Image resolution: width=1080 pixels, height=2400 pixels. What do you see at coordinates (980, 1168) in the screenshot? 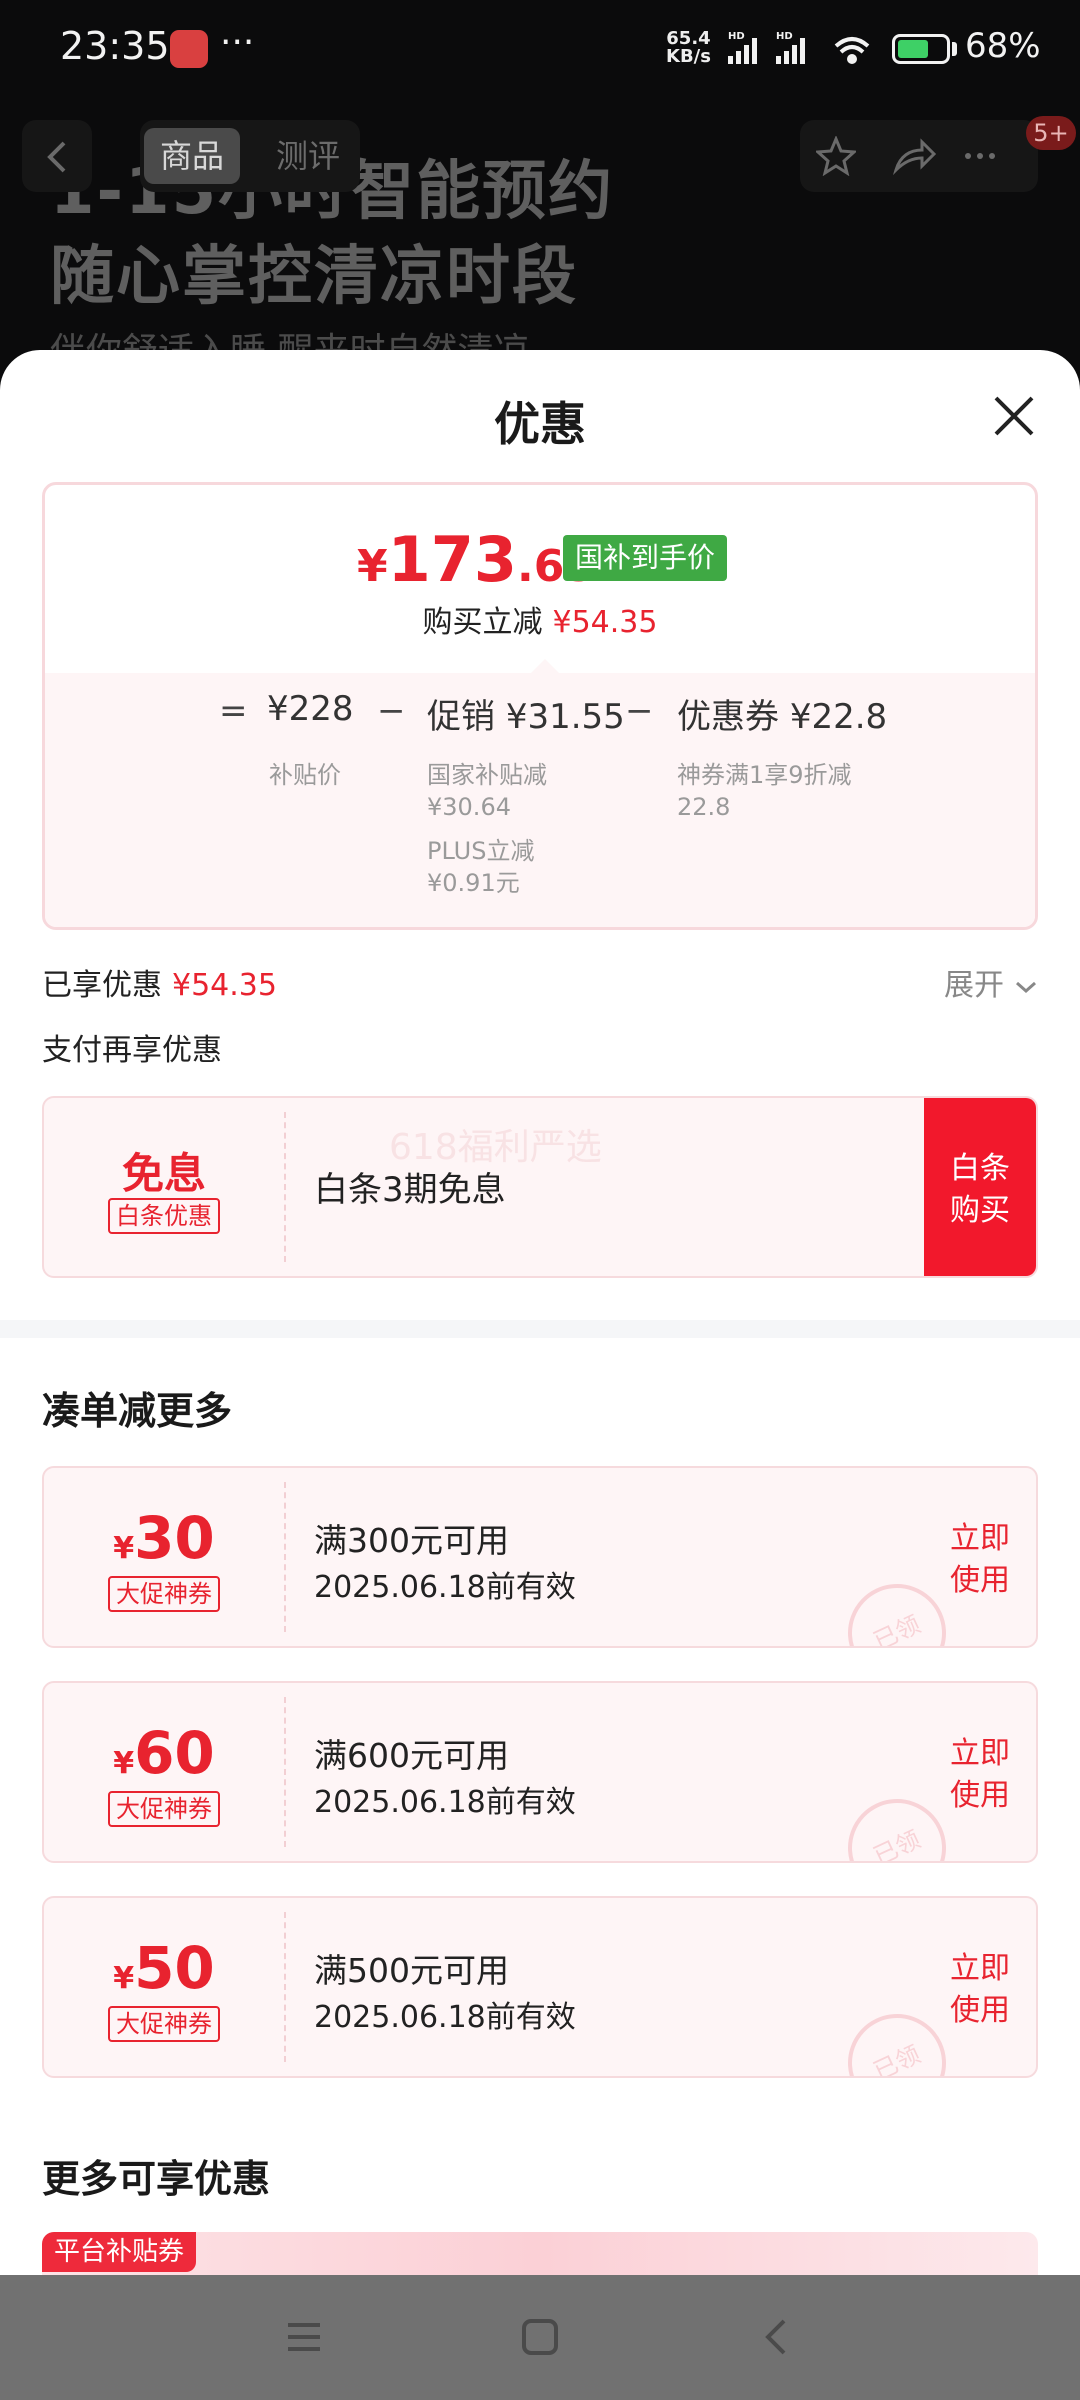
I see `baitiao-cta-line1: 白条` at bounding box center [980, 1168].